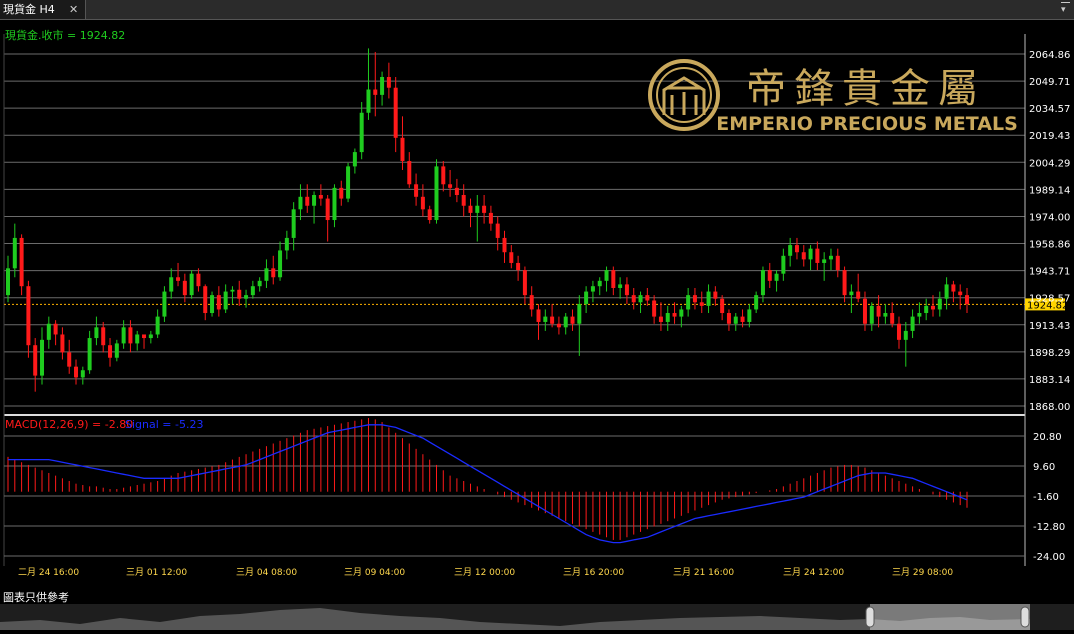 The image size is (1074, 634). What do you see at coordinates (1049, 272) in the screenshot?
I see `price-tick-label: 1943.71` at bounding box center [1049, 272].